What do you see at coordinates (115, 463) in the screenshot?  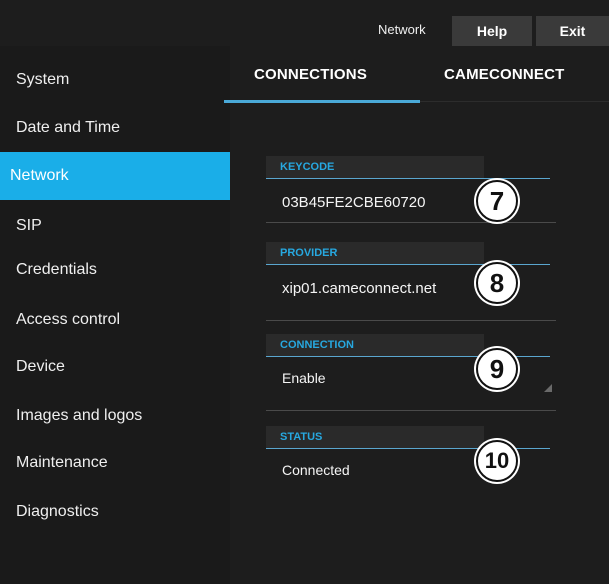 I see `sidebar-item-maintenance: Maintenance` at bounding box center [115, 463].